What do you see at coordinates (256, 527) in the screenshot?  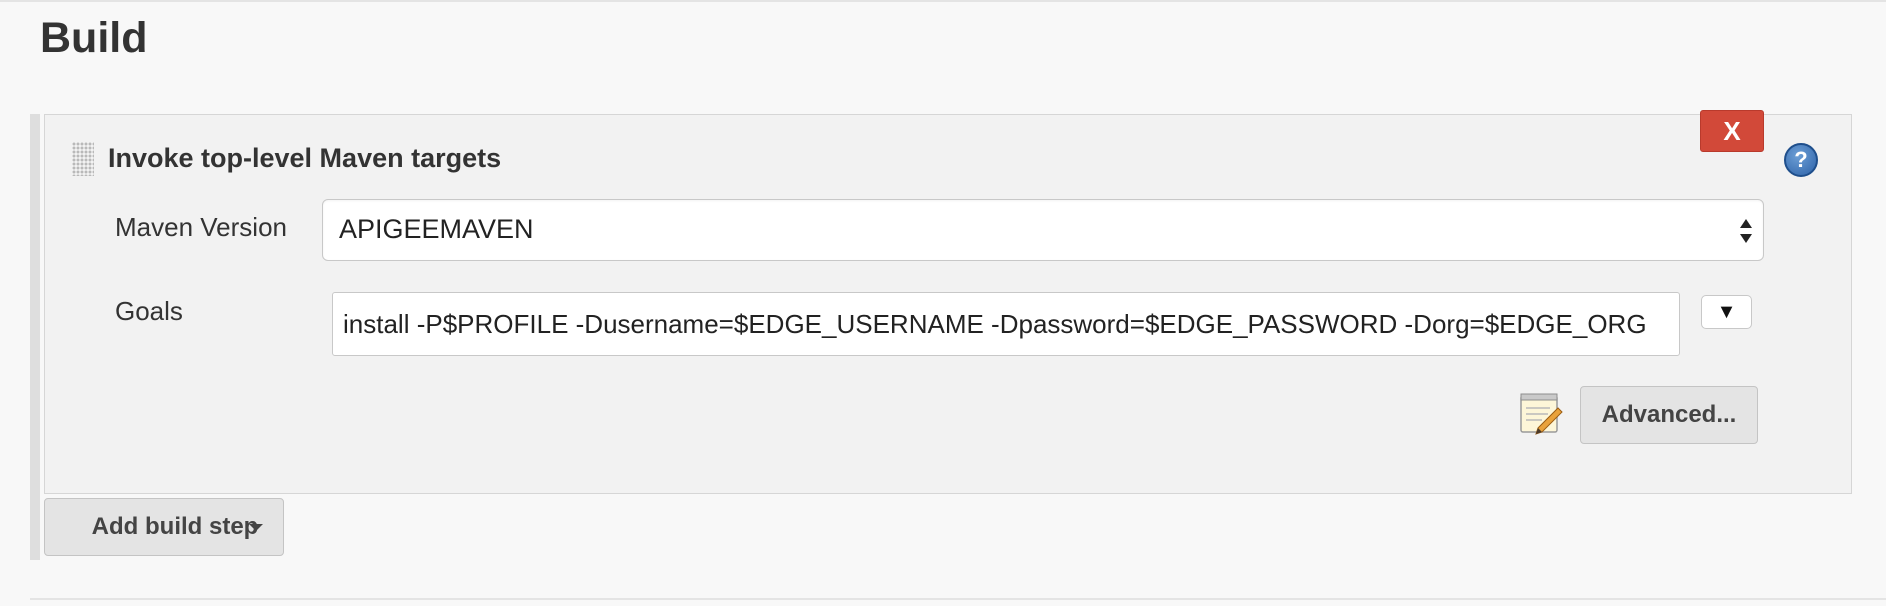 I see `caret-down-icon` at bounding box center [256, 527].